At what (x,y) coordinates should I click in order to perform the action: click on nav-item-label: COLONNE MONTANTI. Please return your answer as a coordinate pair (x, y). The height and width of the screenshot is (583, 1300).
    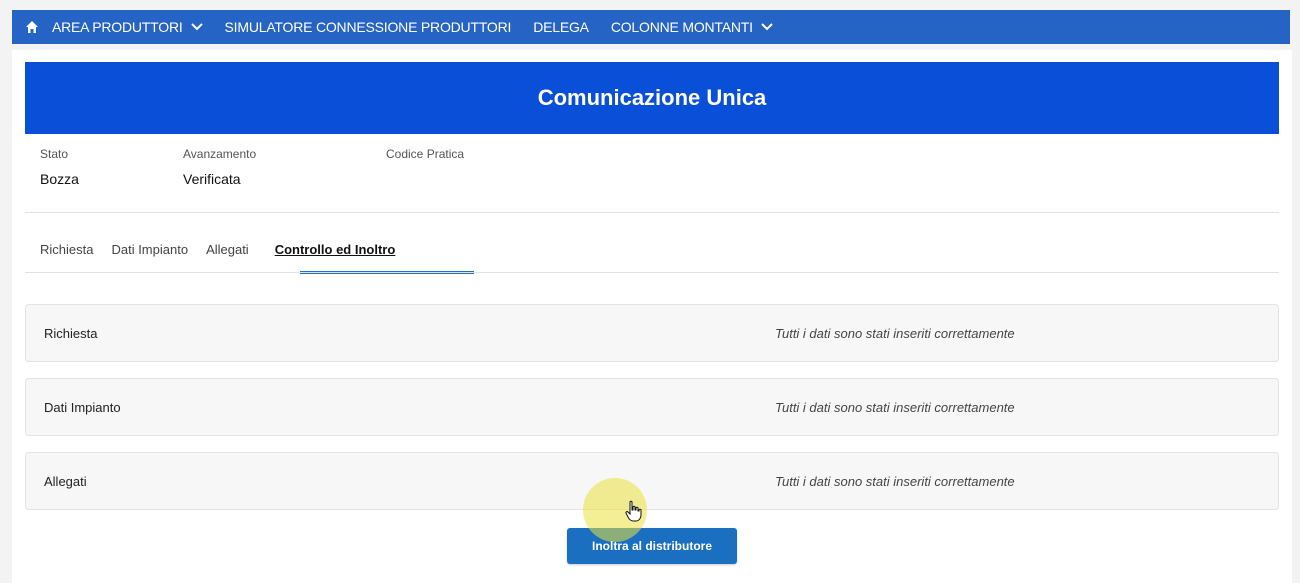
    Looking at the image, I should click on (681, 27).